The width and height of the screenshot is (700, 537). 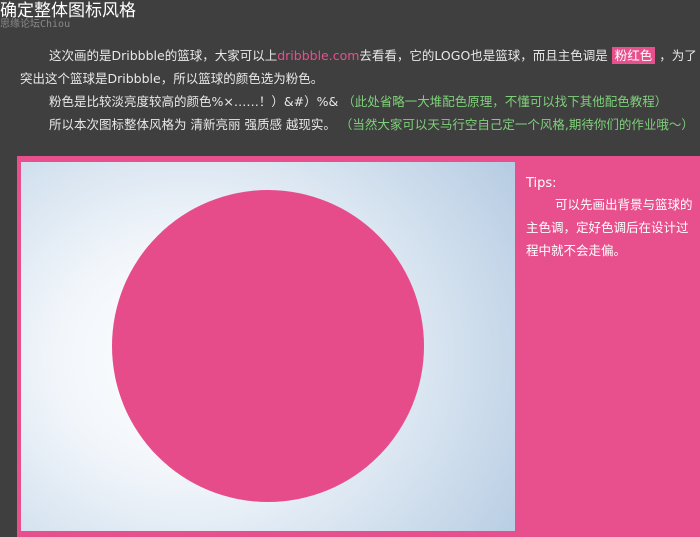 I want to click on tips-panel: Tips: 可以先画出背景与篮球的主色调，定好色调后在设计过程中就不会走偏。, so click(x=610, y=219).